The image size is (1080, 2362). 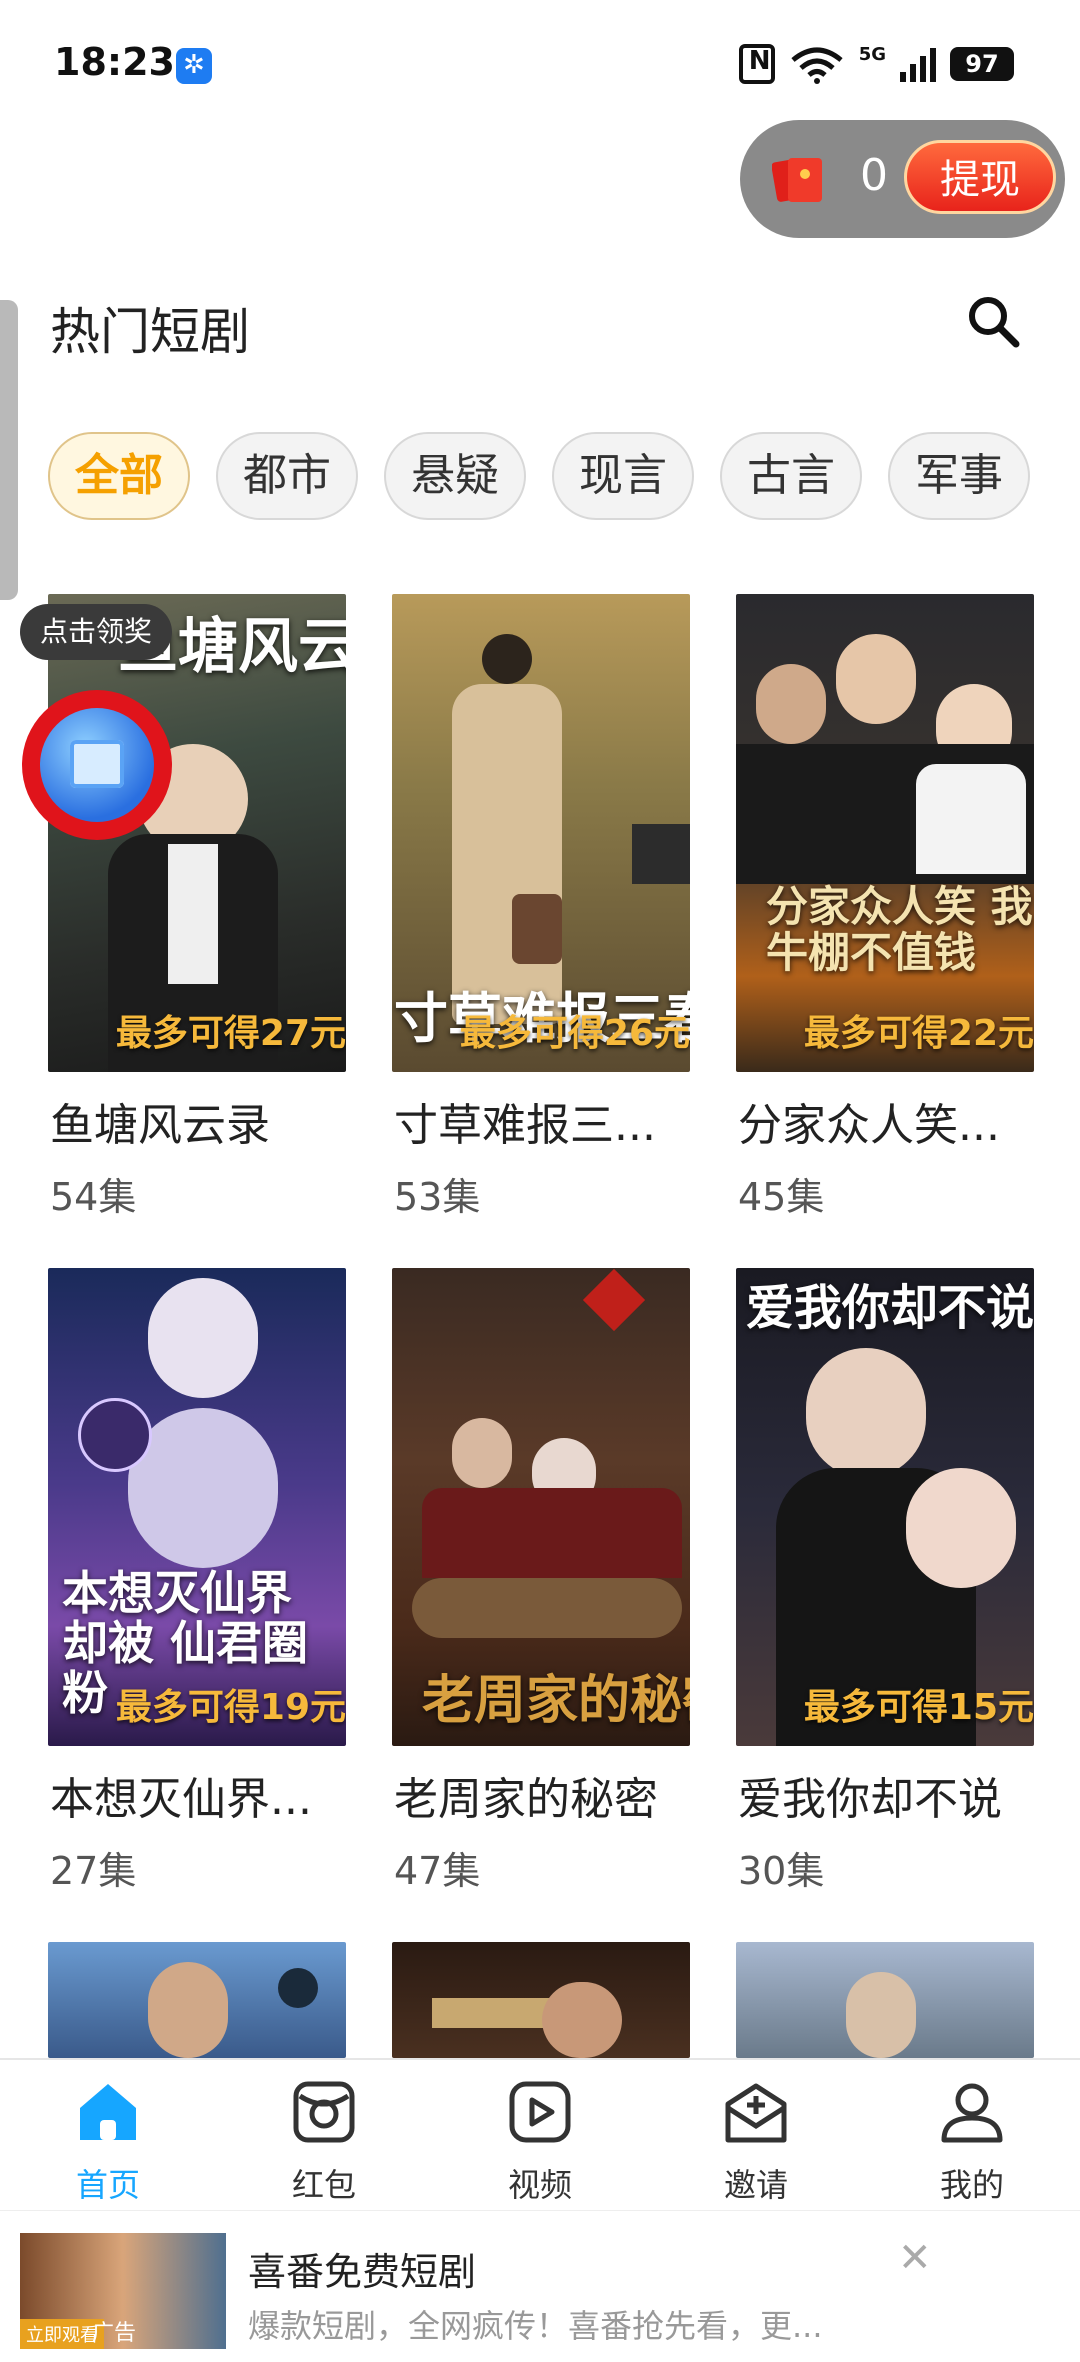 What do you see at coordinates (781, 1871) in the screenshot?
I see `episode-count: 30集` at bounding box center [781, 1871].